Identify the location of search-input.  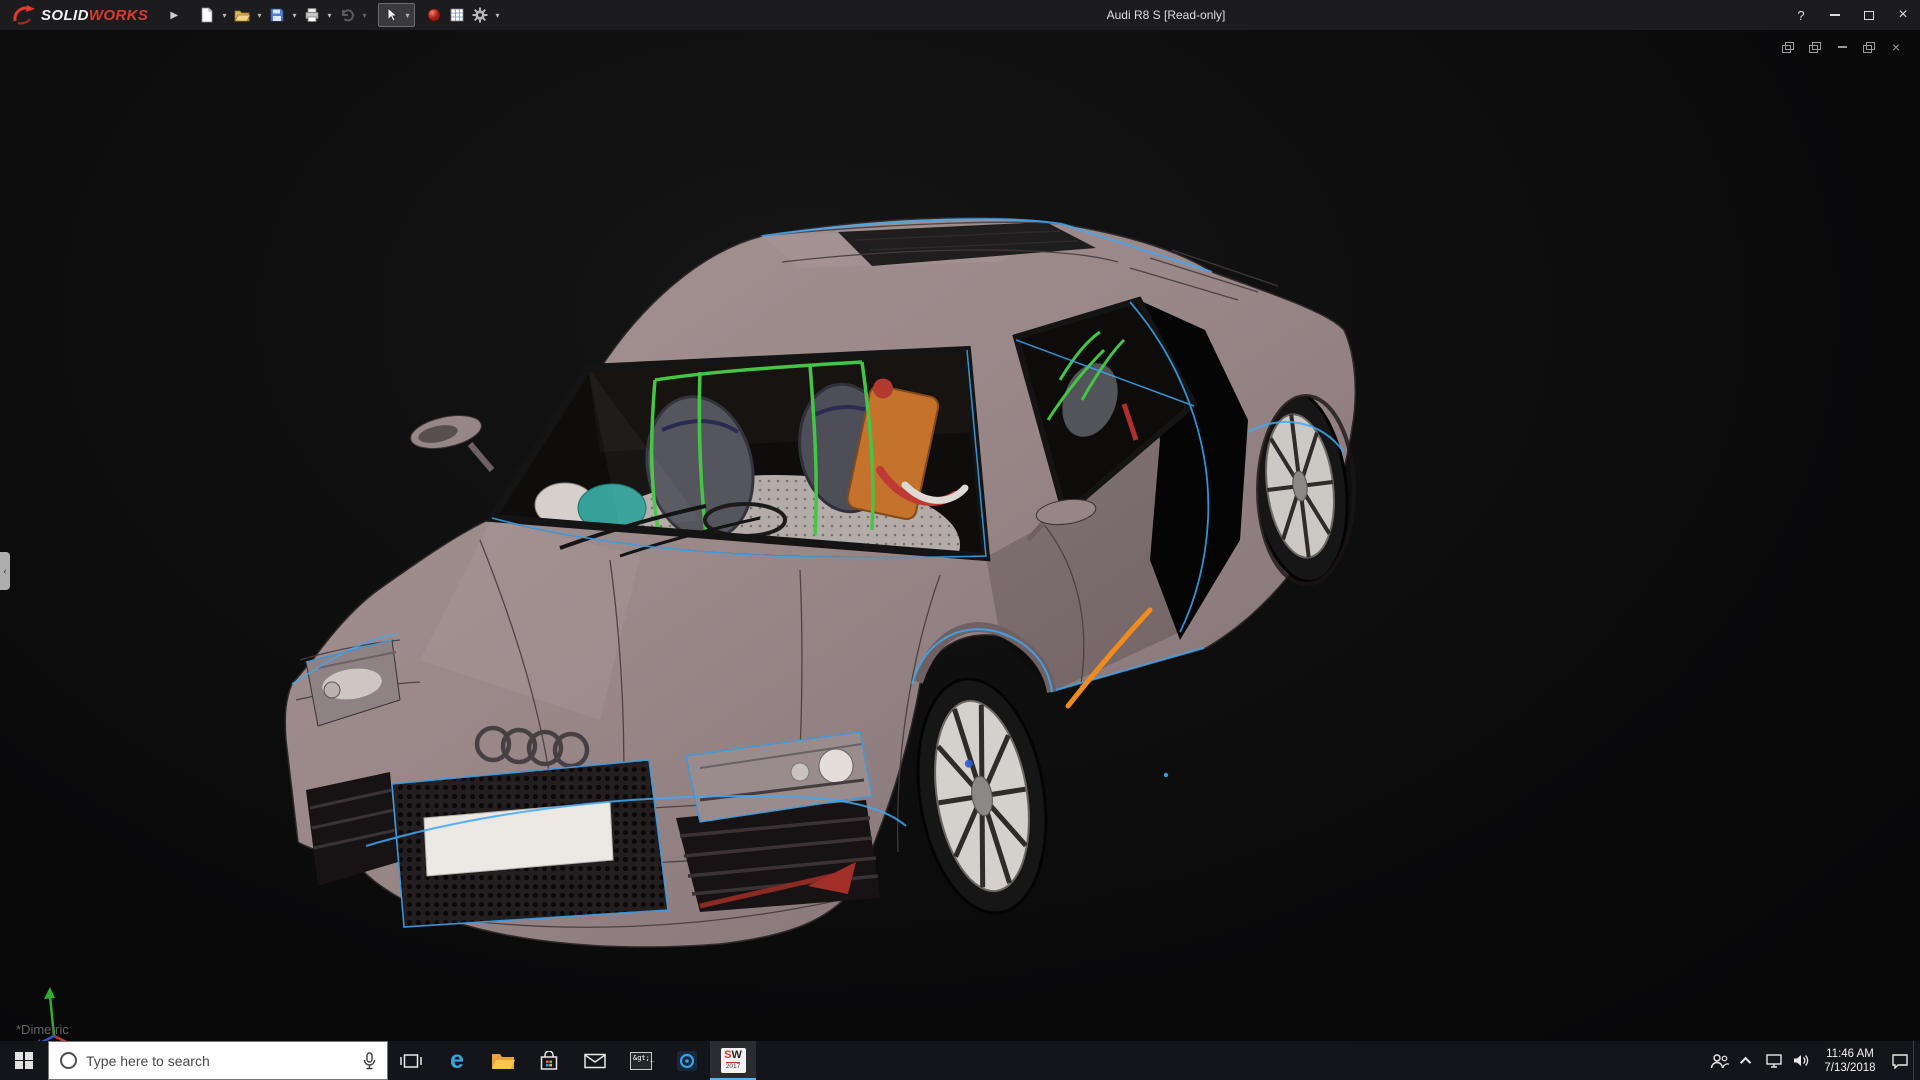
(220, 1060).